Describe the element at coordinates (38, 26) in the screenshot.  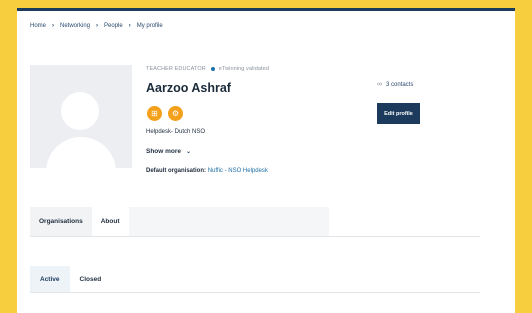
I see `breadcrumb-home: Home` at that location.